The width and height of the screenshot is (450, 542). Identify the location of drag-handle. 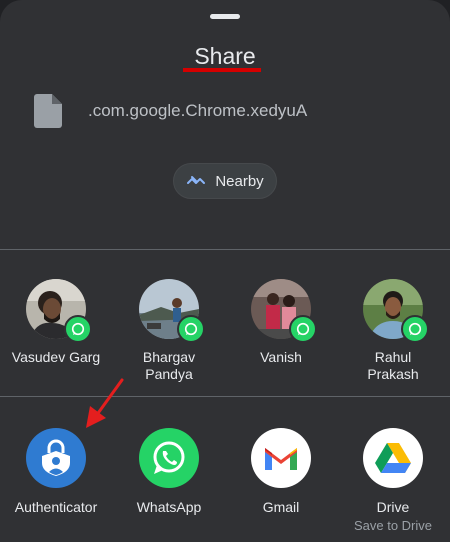
(225, 16).